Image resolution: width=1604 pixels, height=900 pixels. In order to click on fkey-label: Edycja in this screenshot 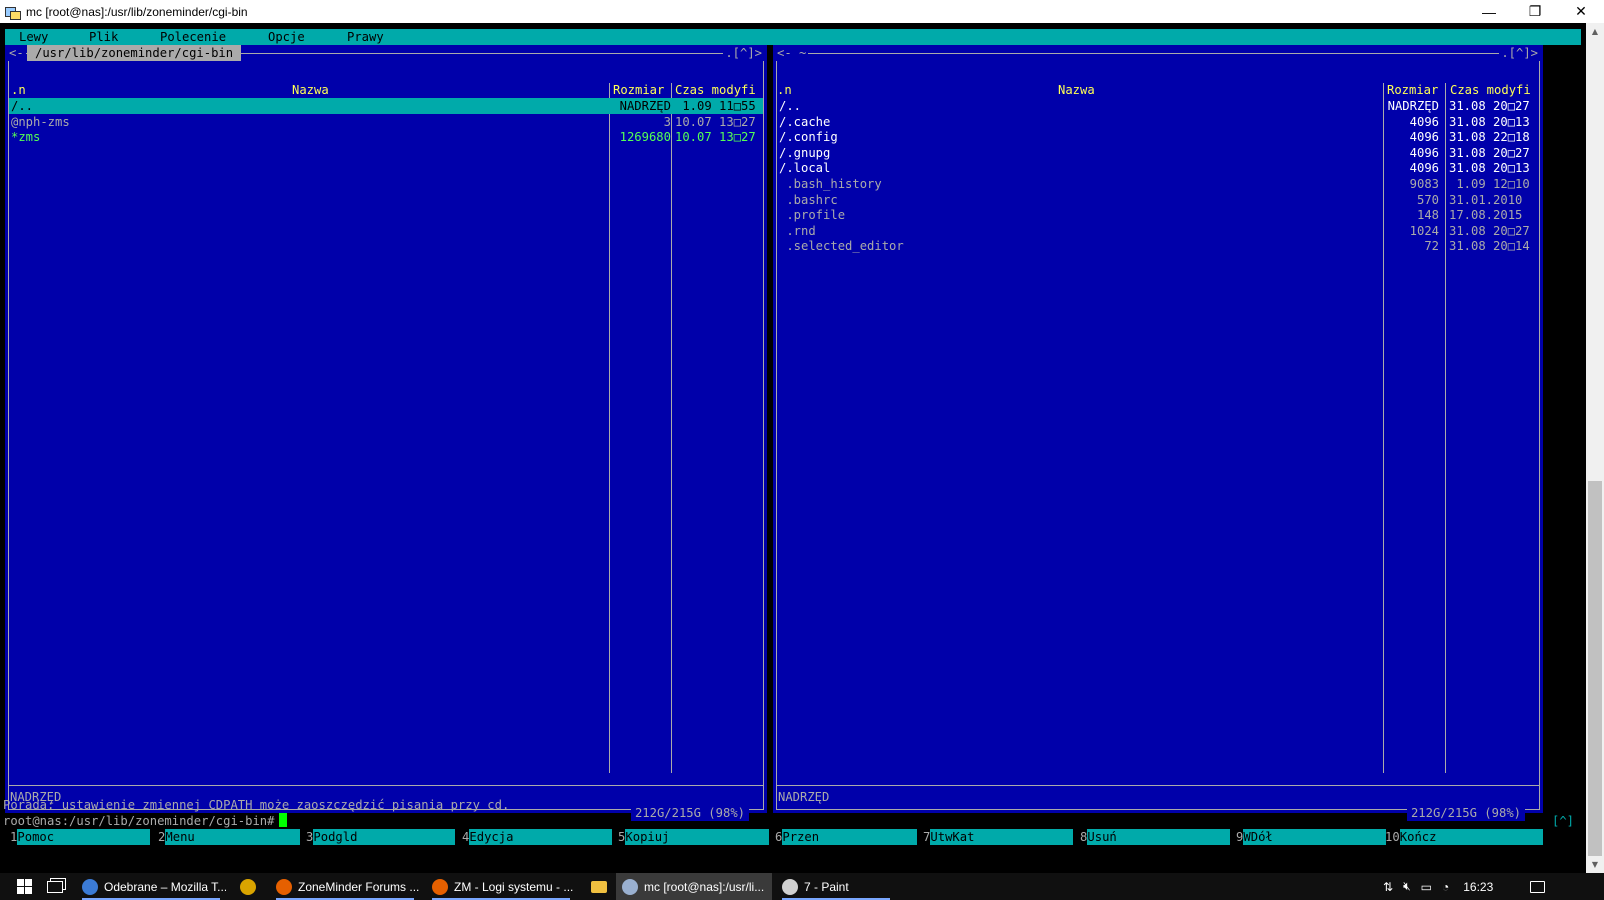, I will do `click(540, 837)`.